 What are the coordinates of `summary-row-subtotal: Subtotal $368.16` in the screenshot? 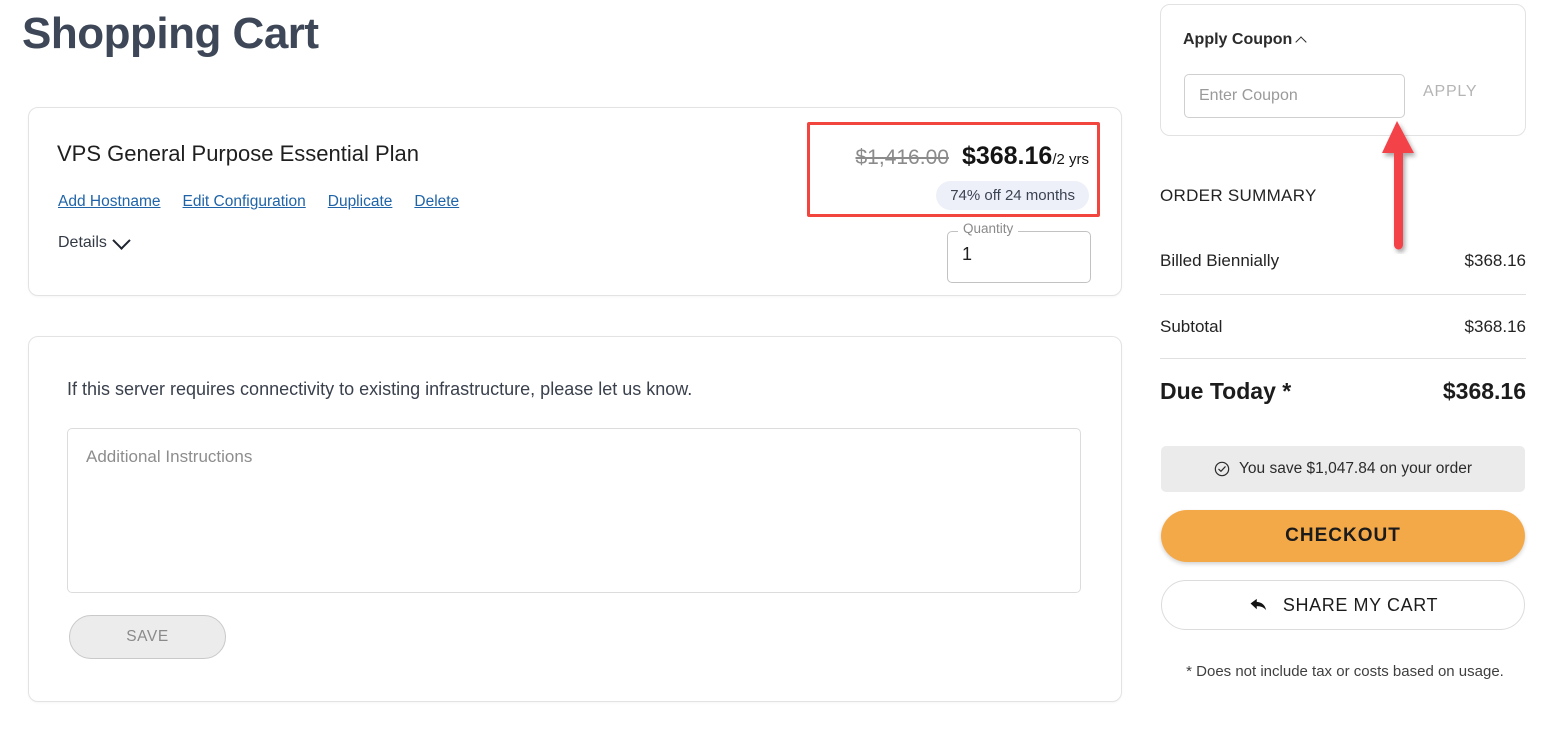 It's located at (1343, 327).